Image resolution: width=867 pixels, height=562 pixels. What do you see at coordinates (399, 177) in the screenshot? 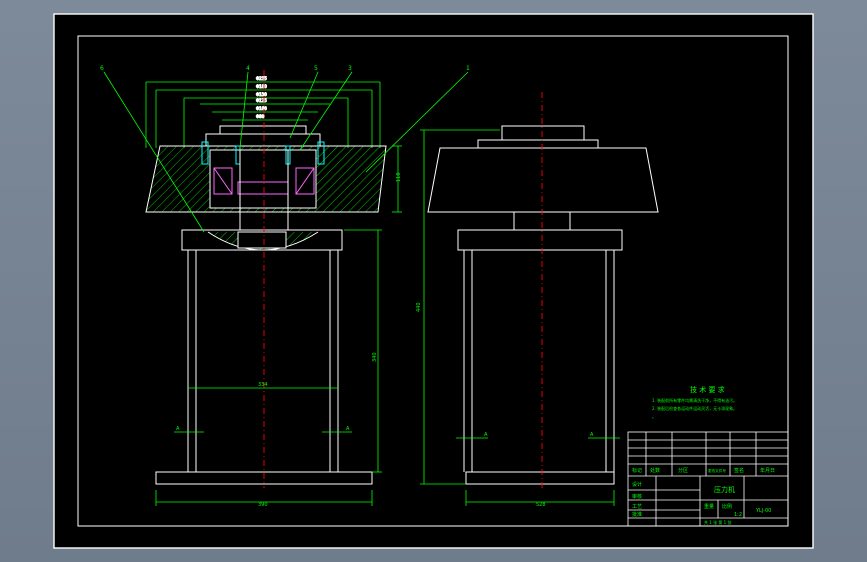
I see `dim-side-110: 110` at bounding box center [399, 177].